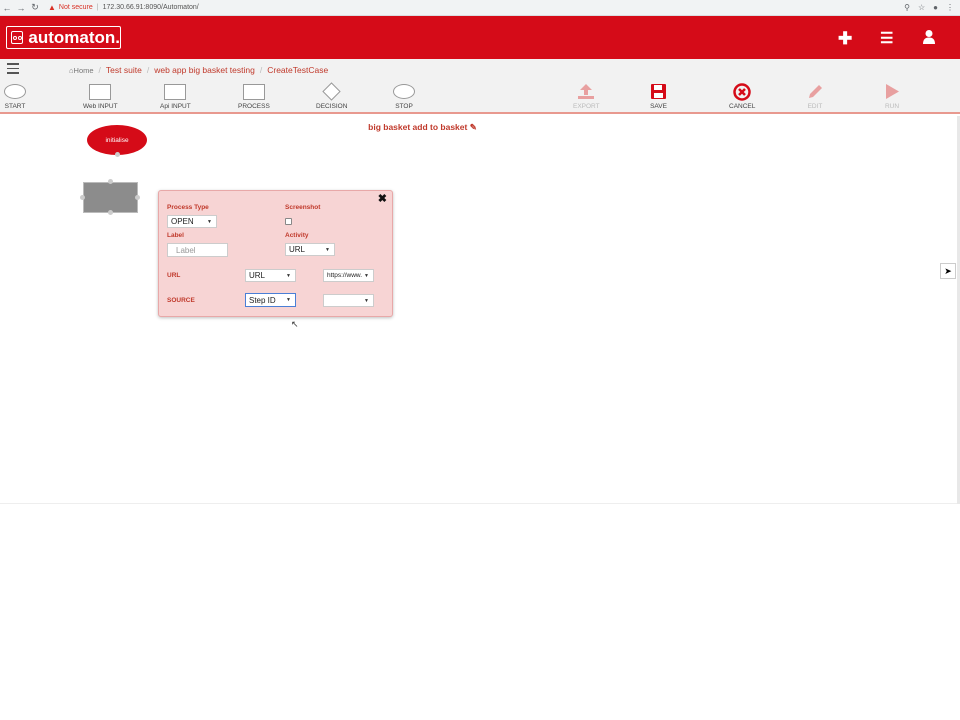 The image size is (960, 720). I want to click on export-icon, so click(586, 91).